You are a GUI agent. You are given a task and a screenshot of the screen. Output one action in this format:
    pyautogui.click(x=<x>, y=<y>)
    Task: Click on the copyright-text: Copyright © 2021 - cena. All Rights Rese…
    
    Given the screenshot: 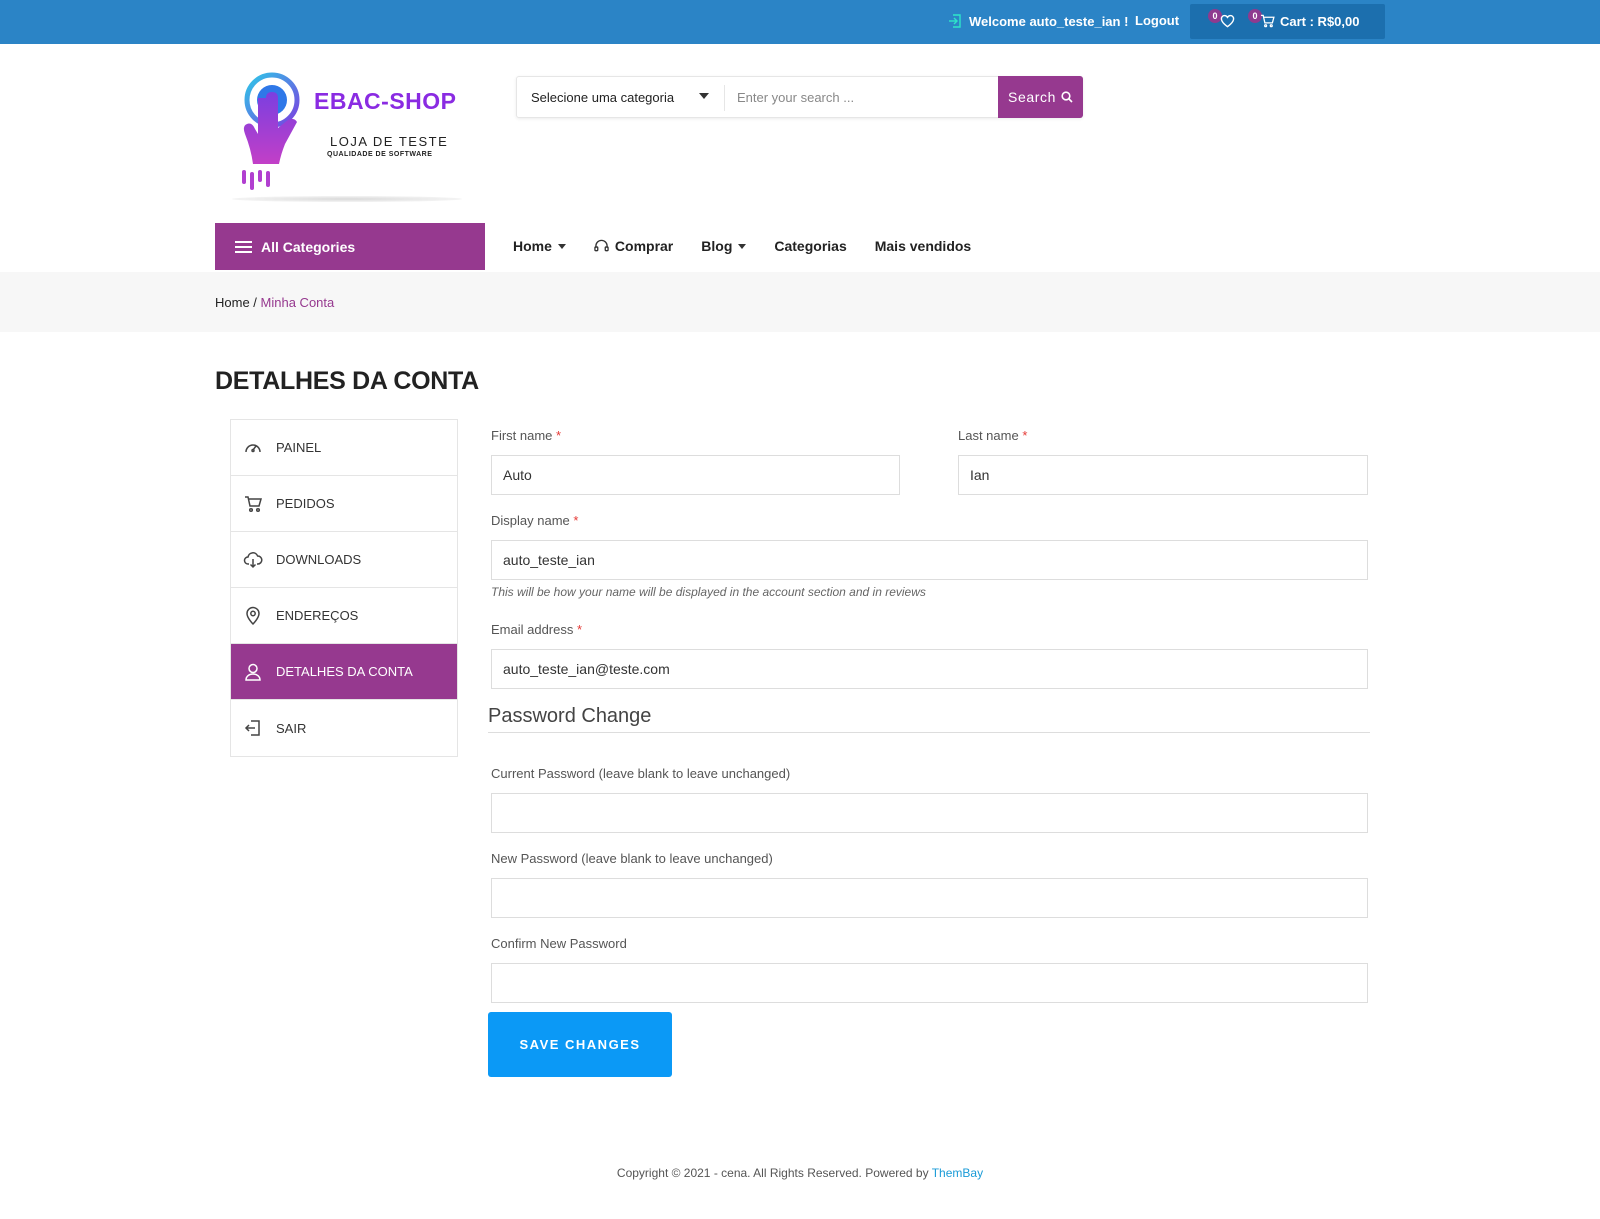 What is the action you would take?
    pyautogui.click(x=774, y=1173)
    